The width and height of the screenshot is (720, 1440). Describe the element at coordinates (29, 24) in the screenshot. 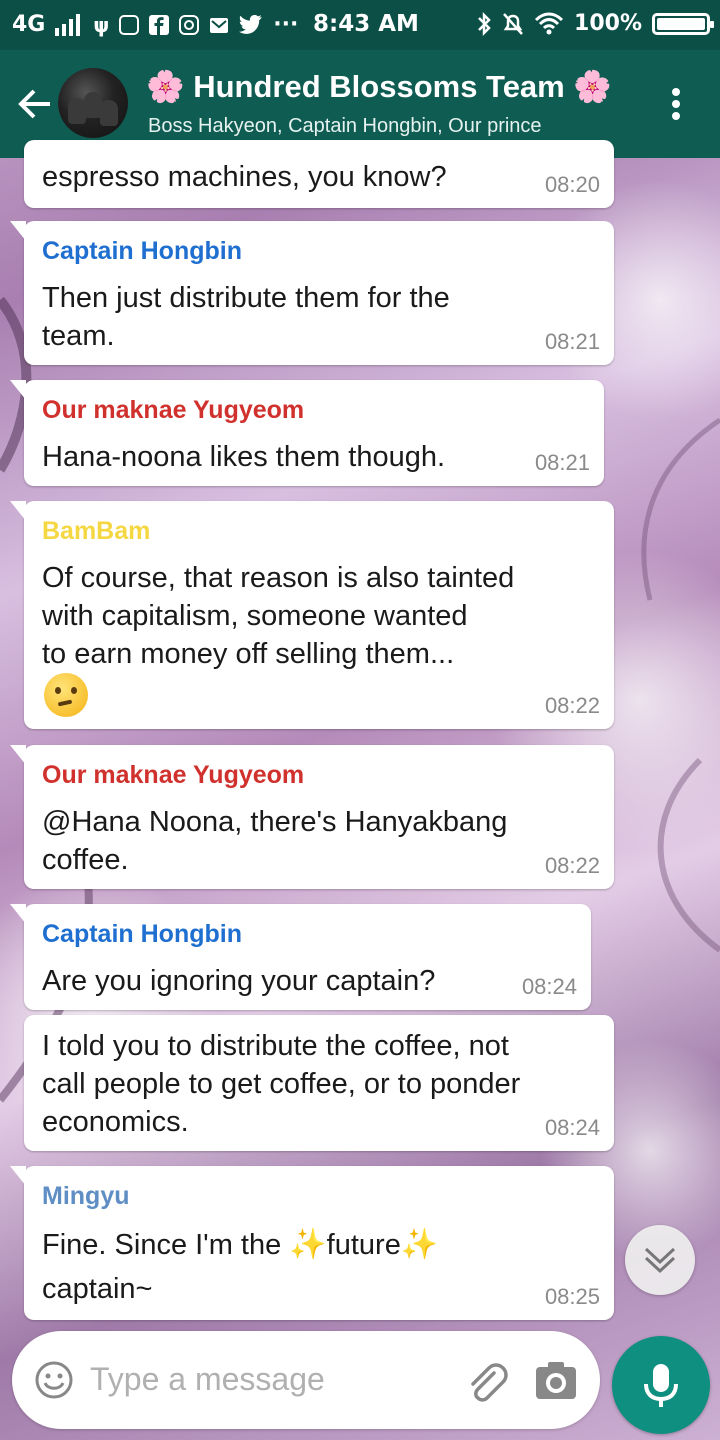

I see `network-label: 4G` at that location.